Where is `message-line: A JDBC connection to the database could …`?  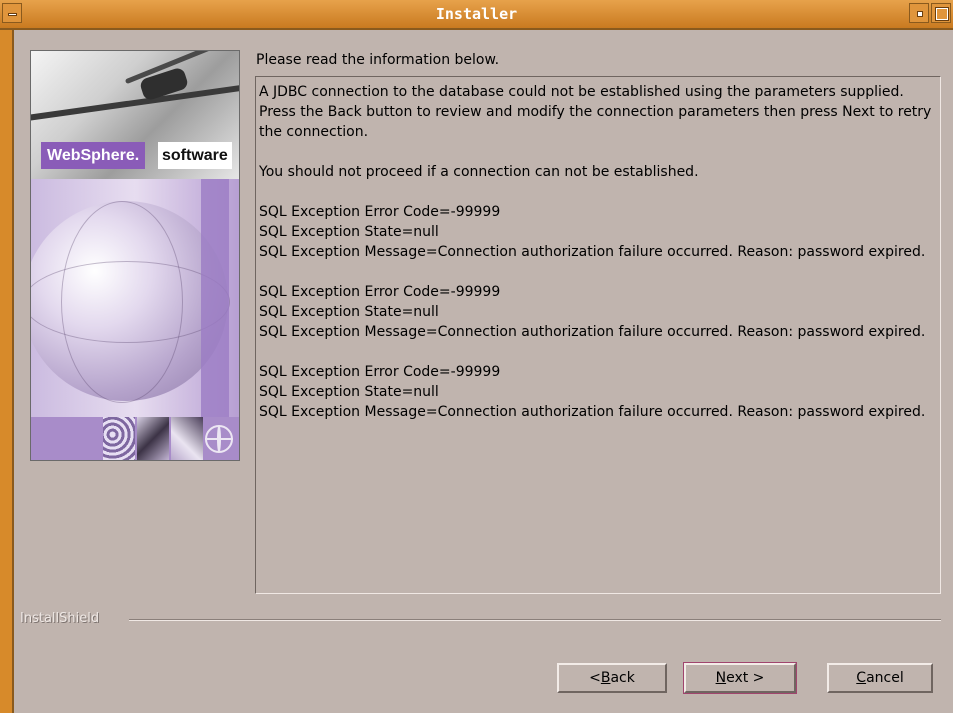 message-line: A JDBC connection to the database could … is located at coordinates (581, 92).